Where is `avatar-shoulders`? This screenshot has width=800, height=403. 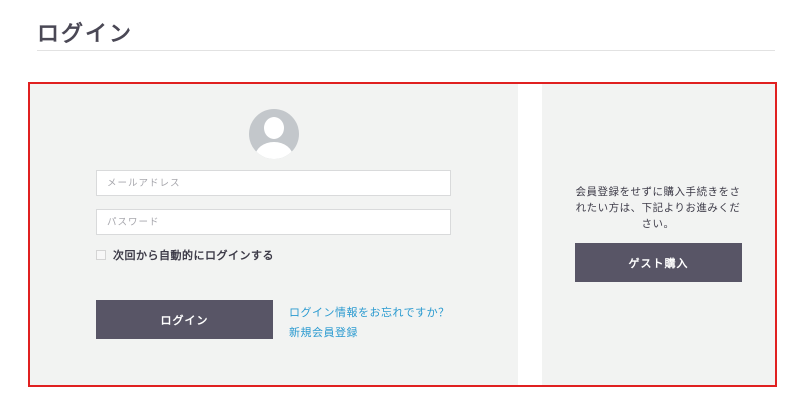
avatar-shoulders is located at coordinates (274, 150).